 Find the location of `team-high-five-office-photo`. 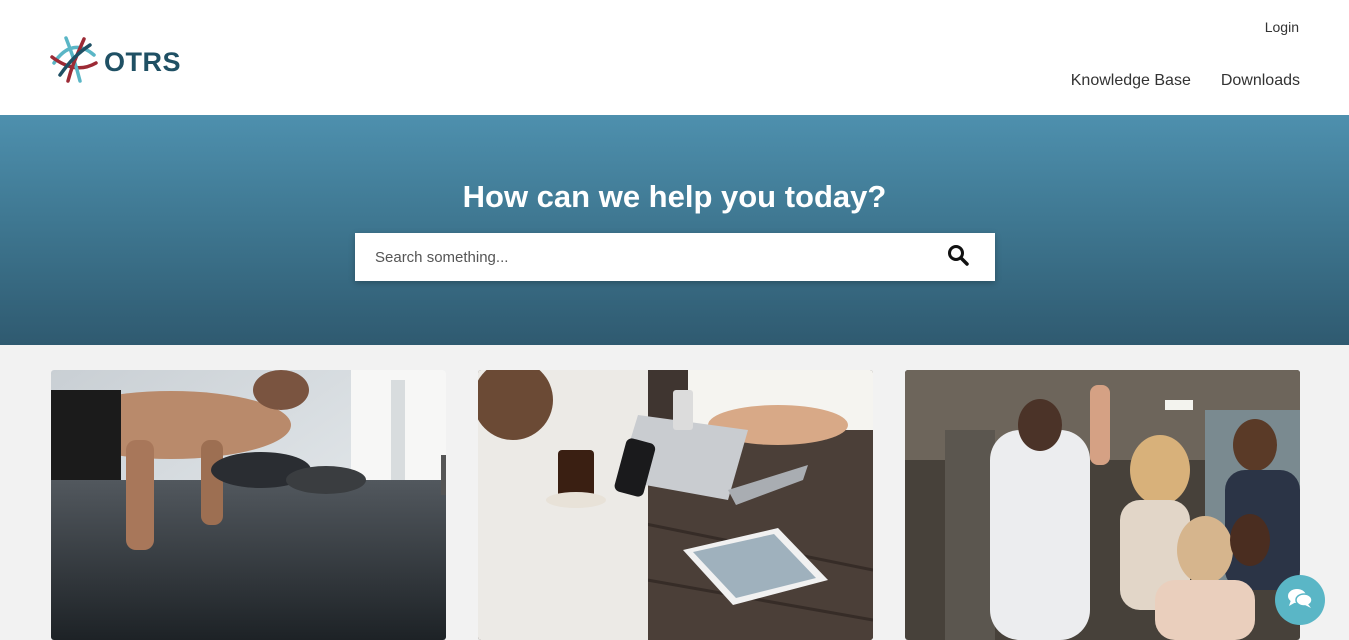

team-high-five-office-photo is located at coordinates (1102, 505).